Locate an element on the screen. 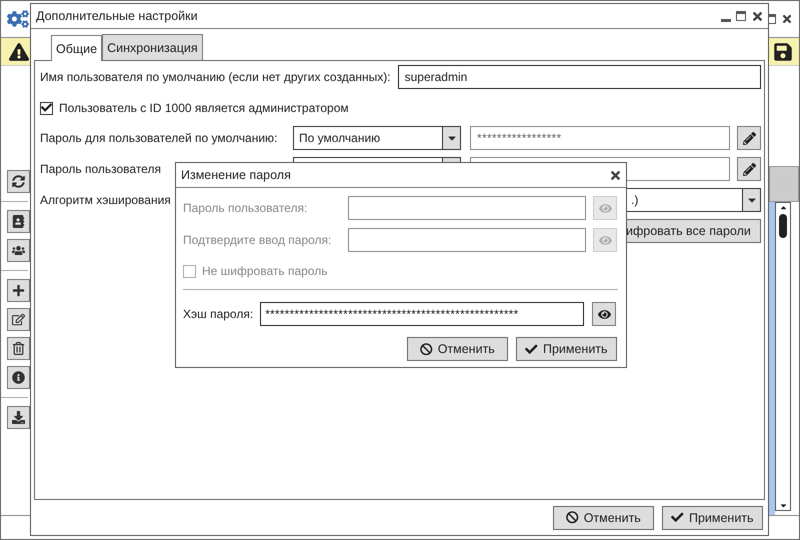 Image resolution: width=800 pixels, height=540 pixels. edit-icon is located at coordinates (18, 319).